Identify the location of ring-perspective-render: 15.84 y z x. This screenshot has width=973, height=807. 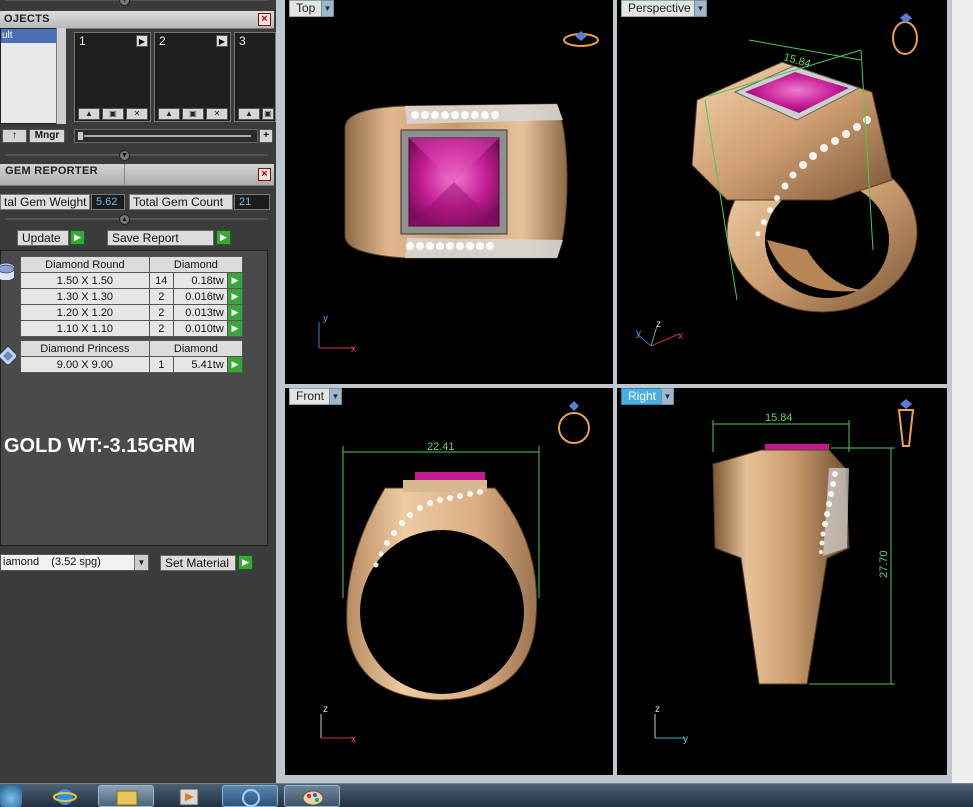
(777, 180).